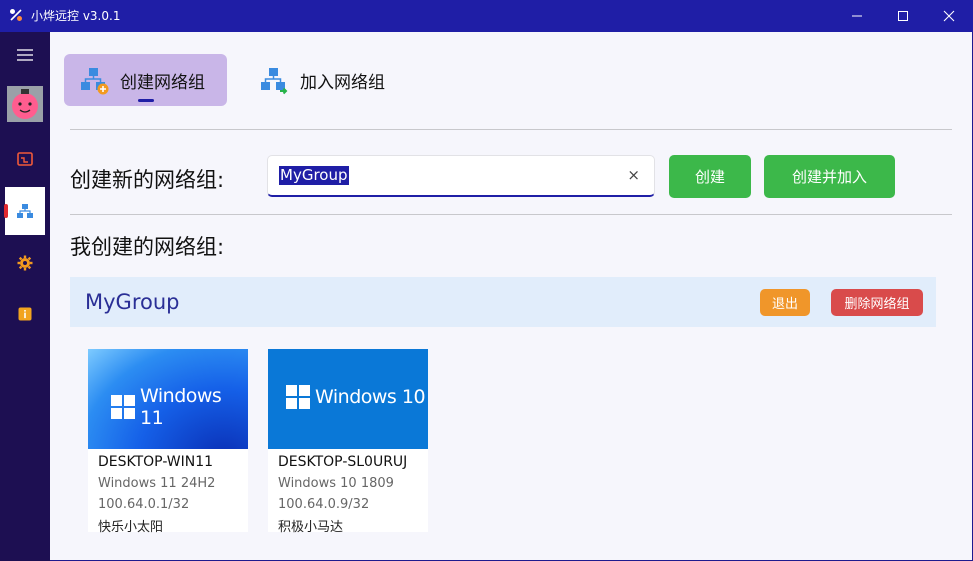 The width and height of the screenshot is (973, 561). I want to click on sidebar-menu-button, so click(25, 55).